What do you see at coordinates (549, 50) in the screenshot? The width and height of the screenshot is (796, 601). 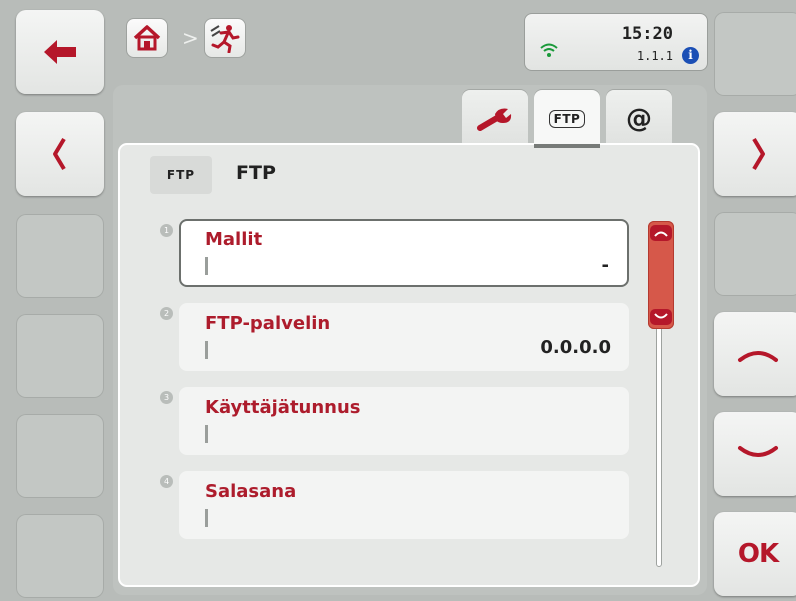 I see `wifi-icon` at bounding box center [549, 50].